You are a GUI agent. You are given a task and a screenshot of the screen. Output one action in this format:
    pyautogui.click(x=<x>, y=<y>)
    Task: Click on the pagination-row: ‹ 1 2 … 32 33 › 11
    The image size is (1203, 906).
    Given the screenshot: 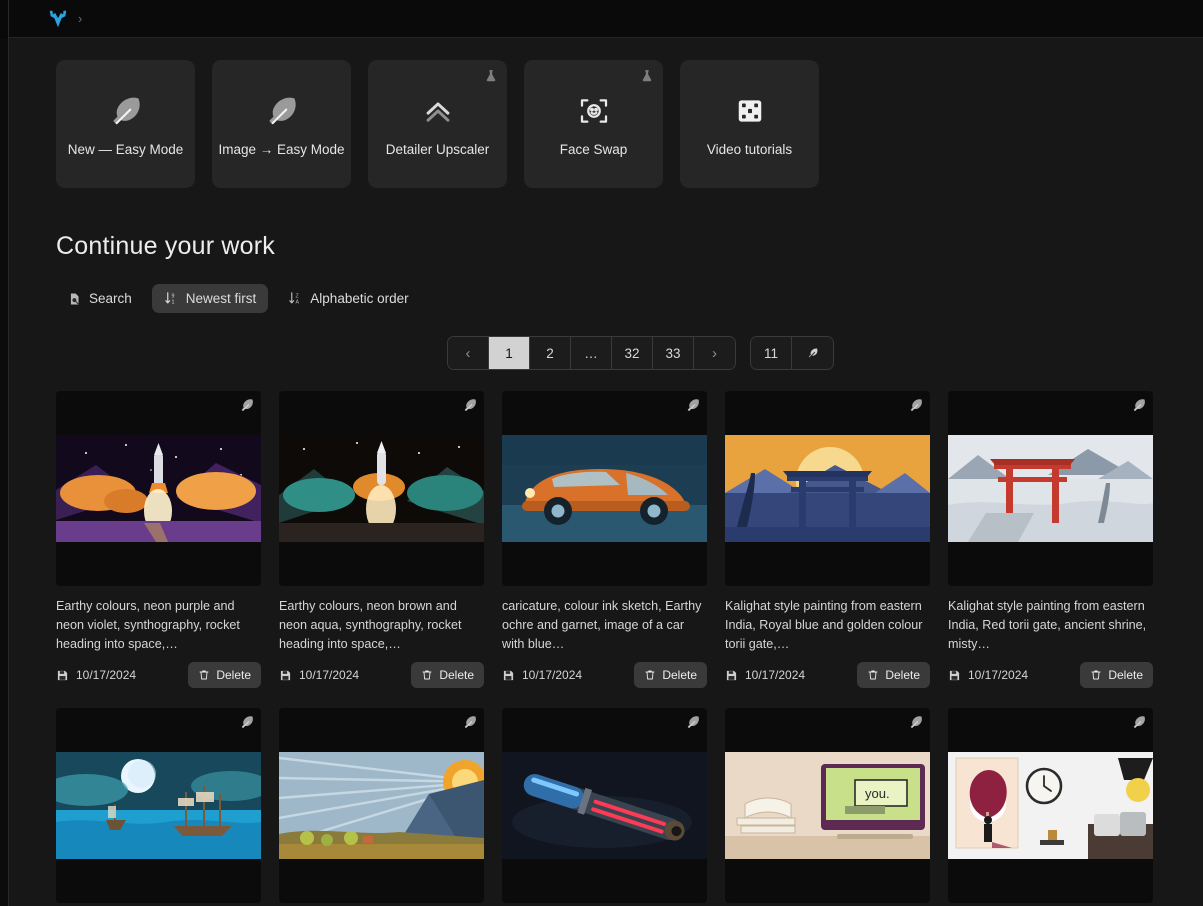 What is the action you would take?
    pyautogui.click(x=825, y=353)
    